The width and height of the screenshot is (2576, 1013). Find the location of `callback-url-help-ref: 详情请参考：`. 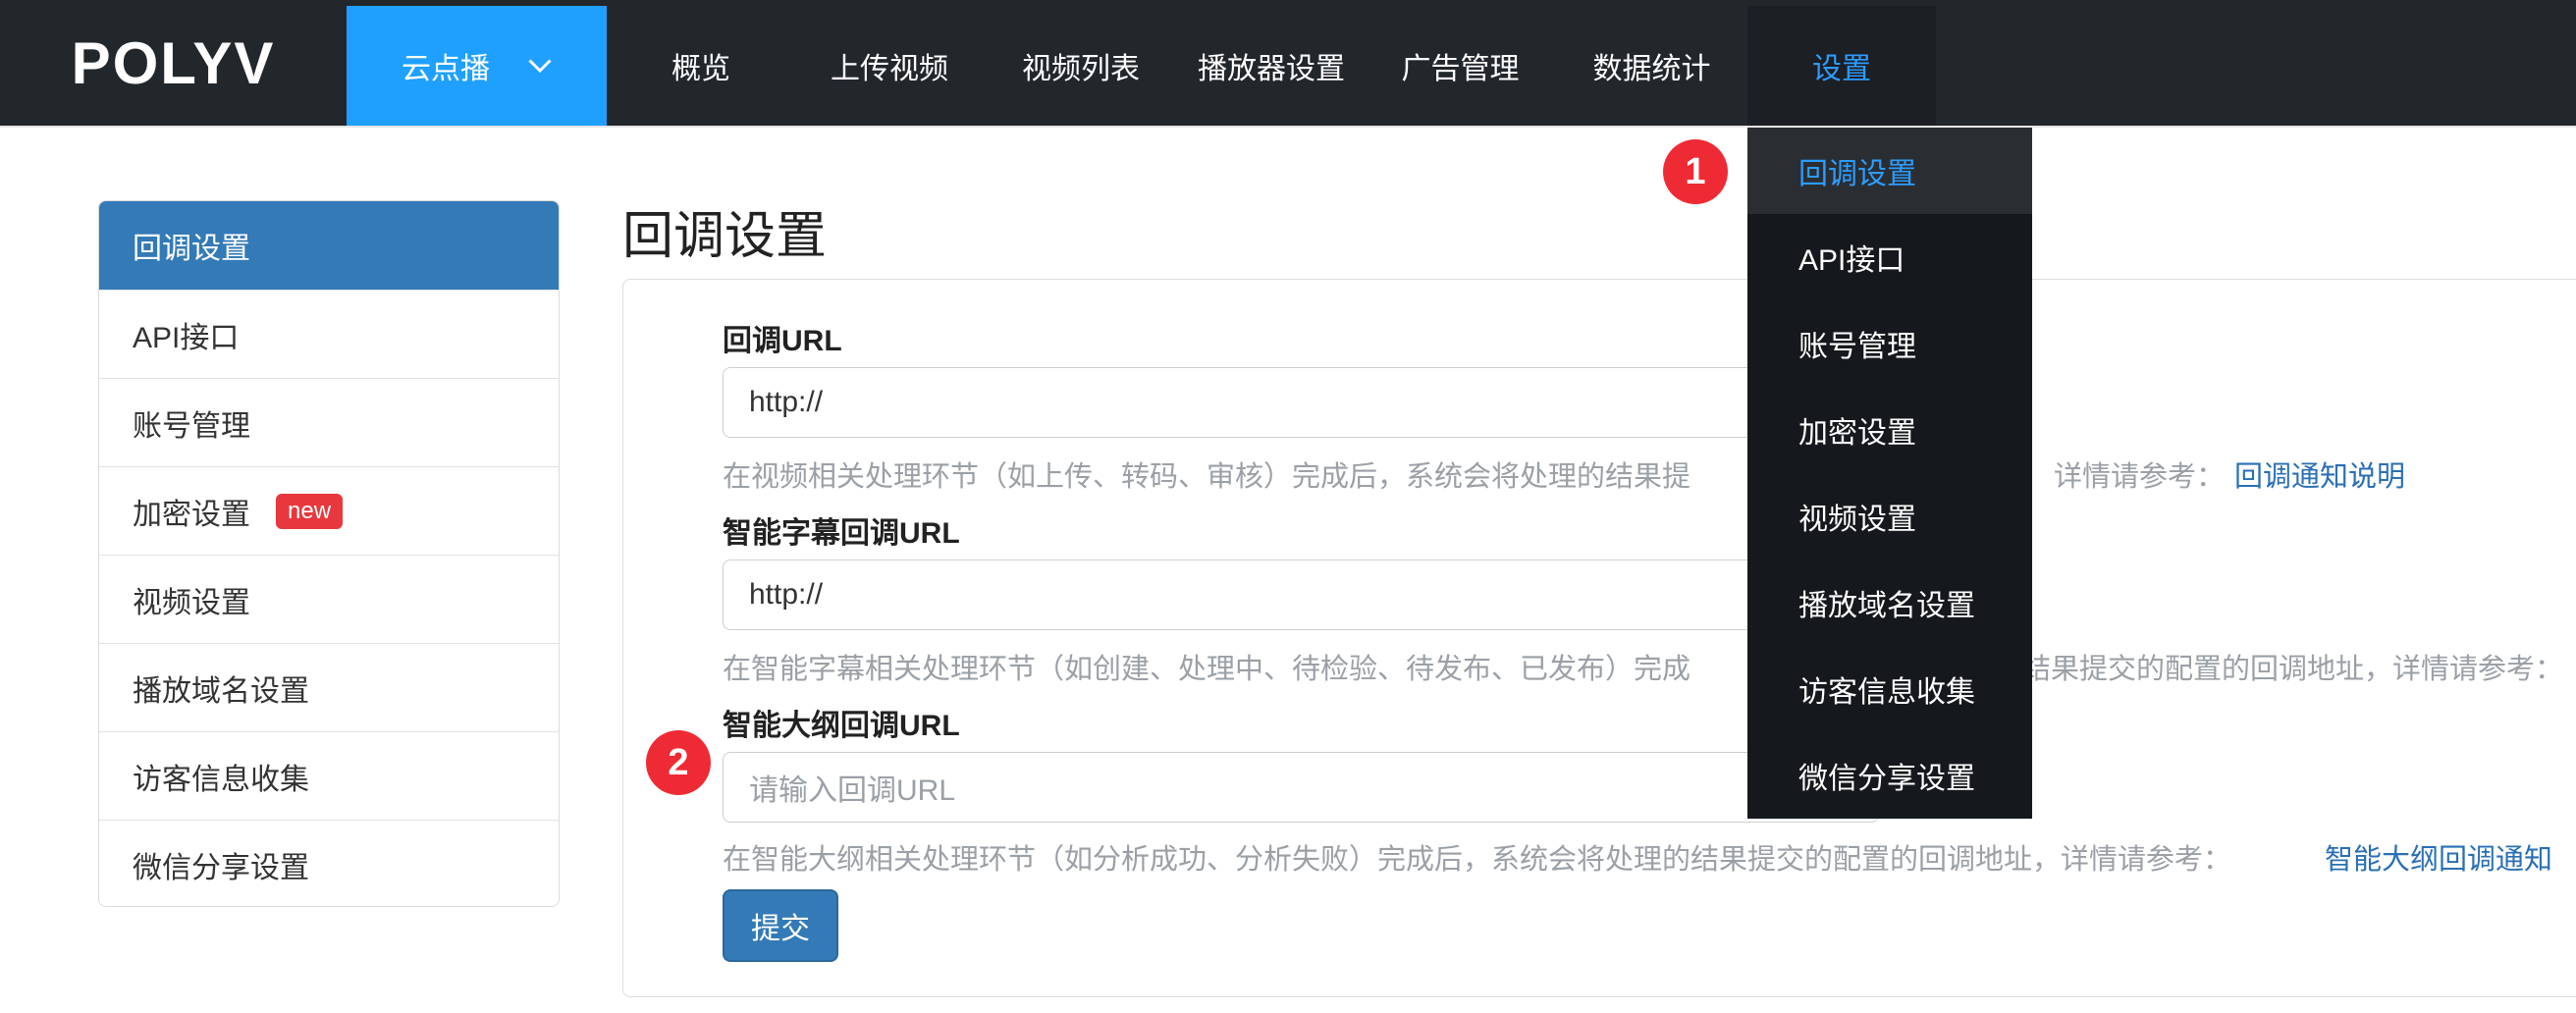

callback-url-help-ref: 详情请参考： is located at coordinates (2140, 477).